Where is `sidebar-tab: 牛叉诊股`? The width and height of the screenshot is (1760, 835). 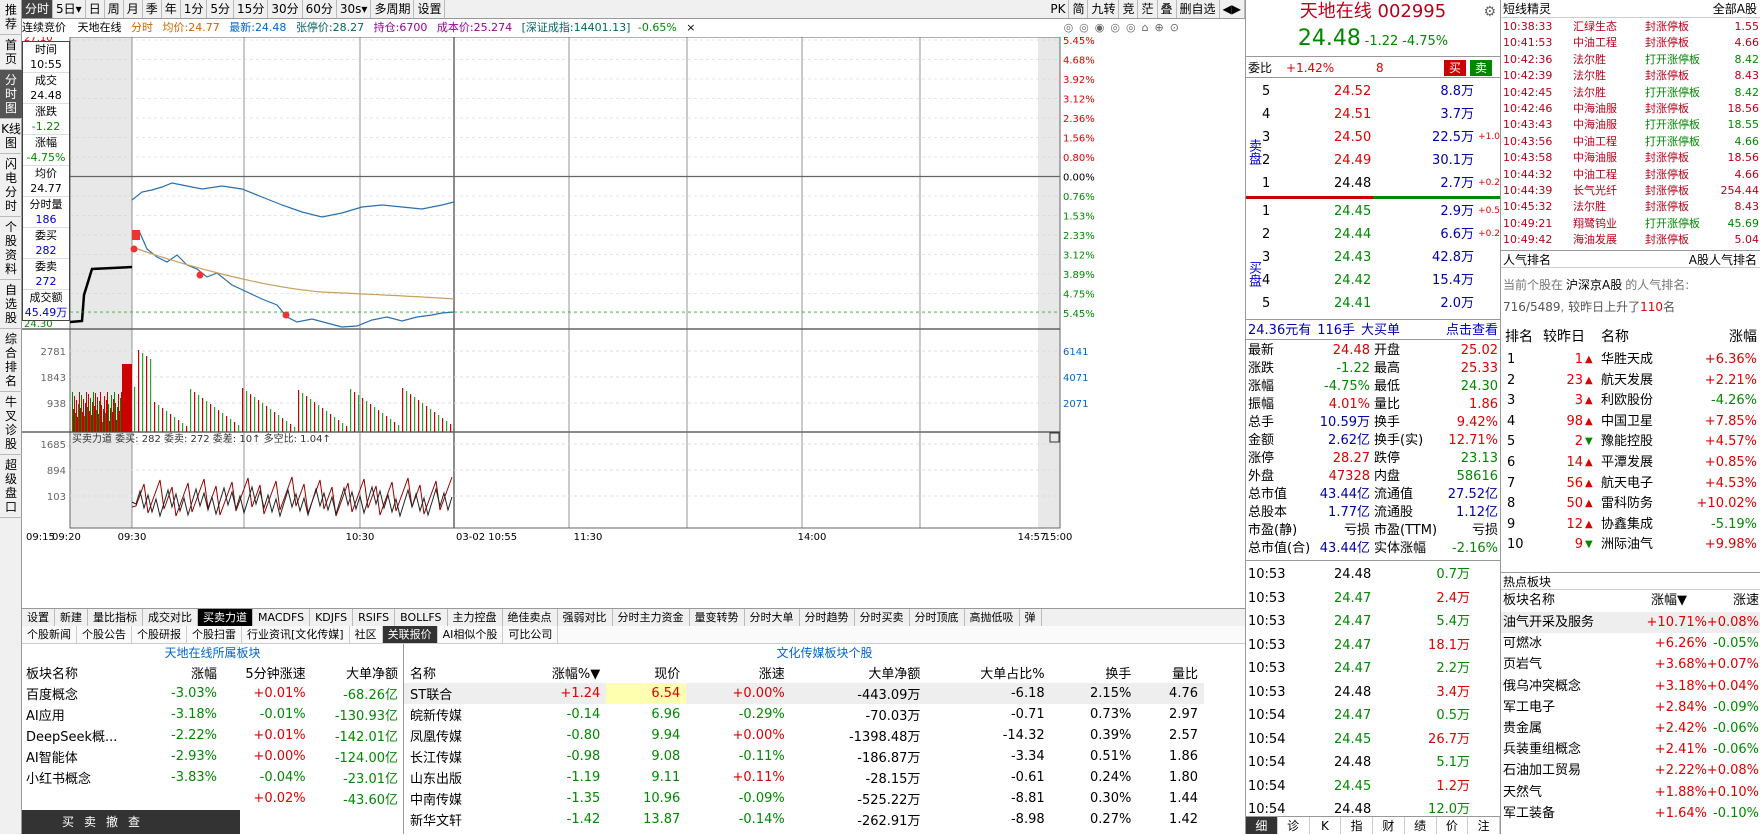 sidebar-tab: 牛叉诊股 is located at coordinates (11, 423).